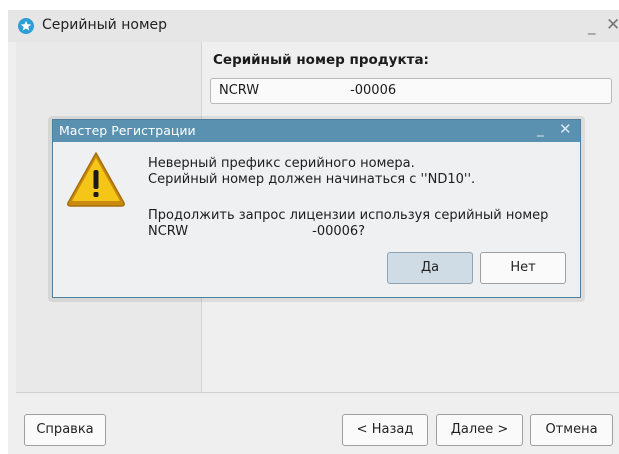 The height and width of the screenshot is (454, 619). I want to click on warning-icon, so click(96, 181).